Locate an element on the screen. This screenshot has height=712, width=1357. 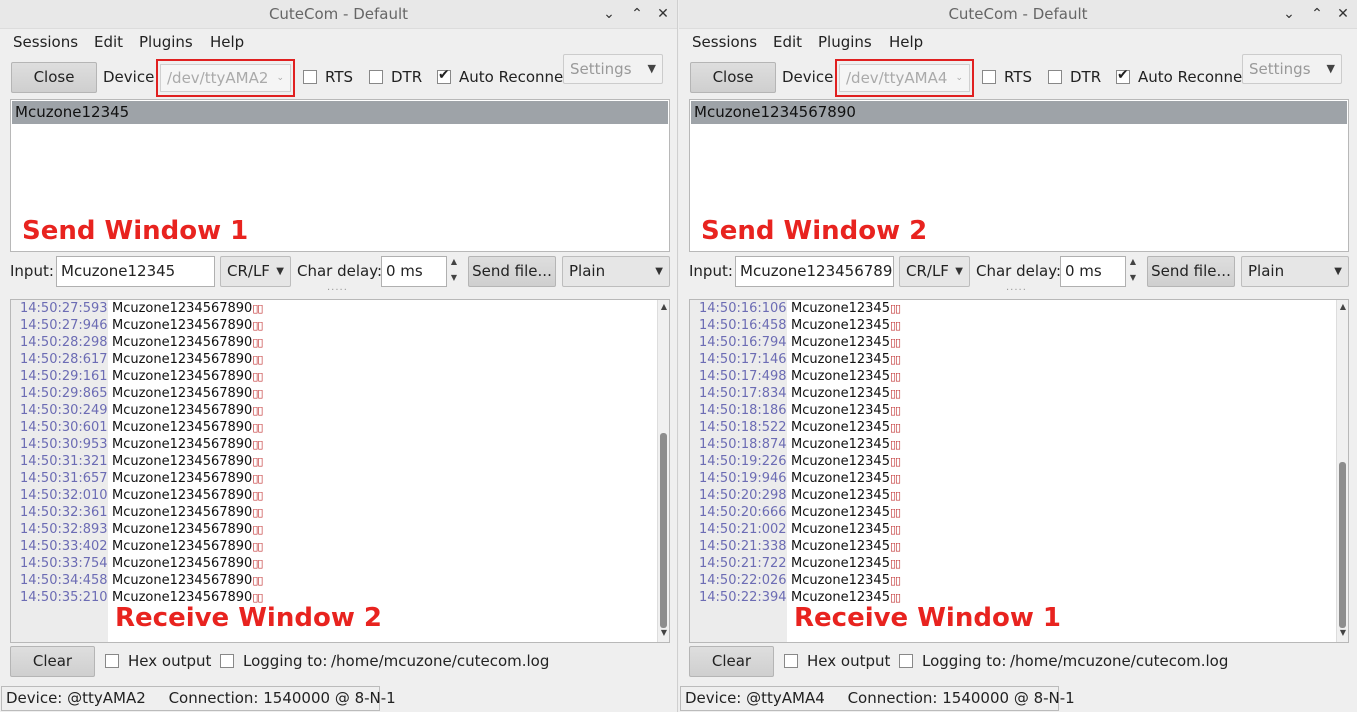
send-history-row: Mcuzone12345 is located at coordinates (340, 112).